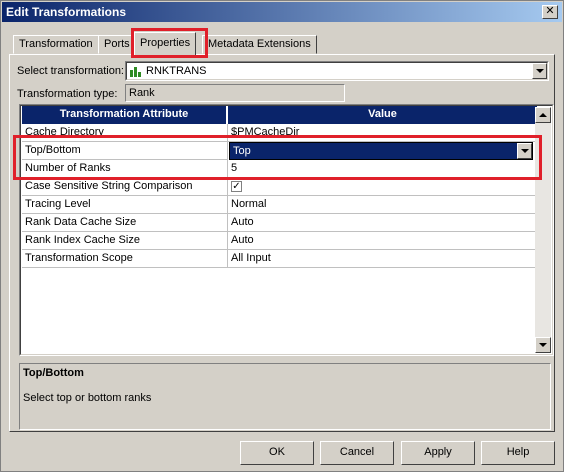 The width and height of the screenshot is (564, 472). Describe the element at coordinates (277, 453) in the screenshot. I see `ok-button: OK` at that location.